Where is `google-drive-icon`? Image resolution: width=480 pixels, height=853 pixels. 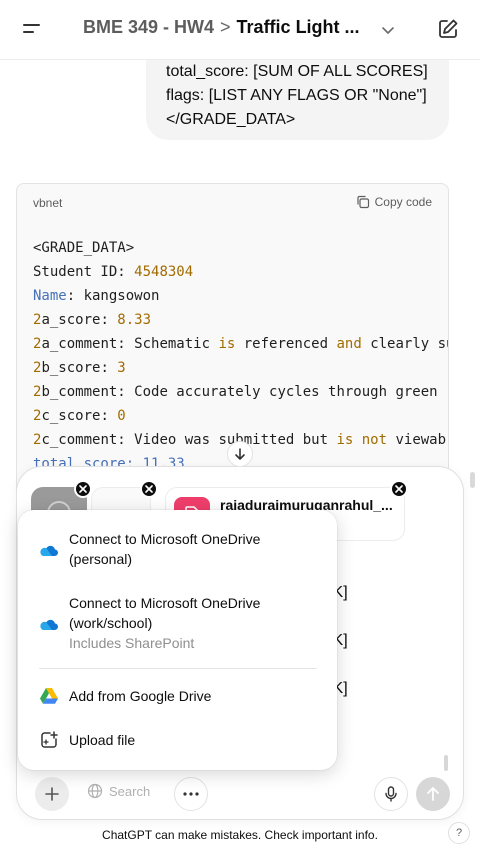
google-drive-icon is located at coordinates (49, 696).